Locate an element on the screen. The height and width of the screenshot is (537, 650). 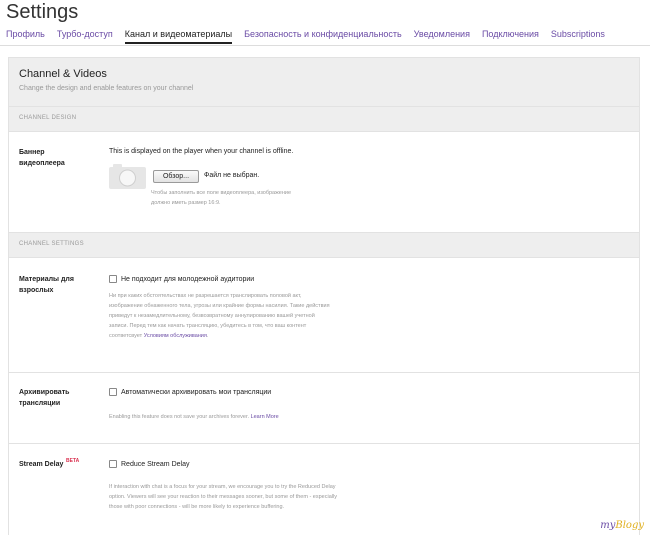
banner-label: Баннер видеоплеера is located at coordinates (42, 158).